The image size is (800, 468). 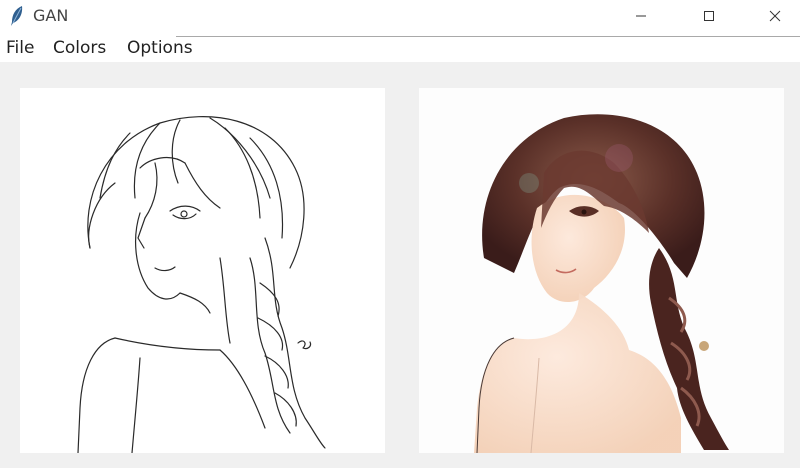 I want to click on maximize-button, so click(x=709, y=16).